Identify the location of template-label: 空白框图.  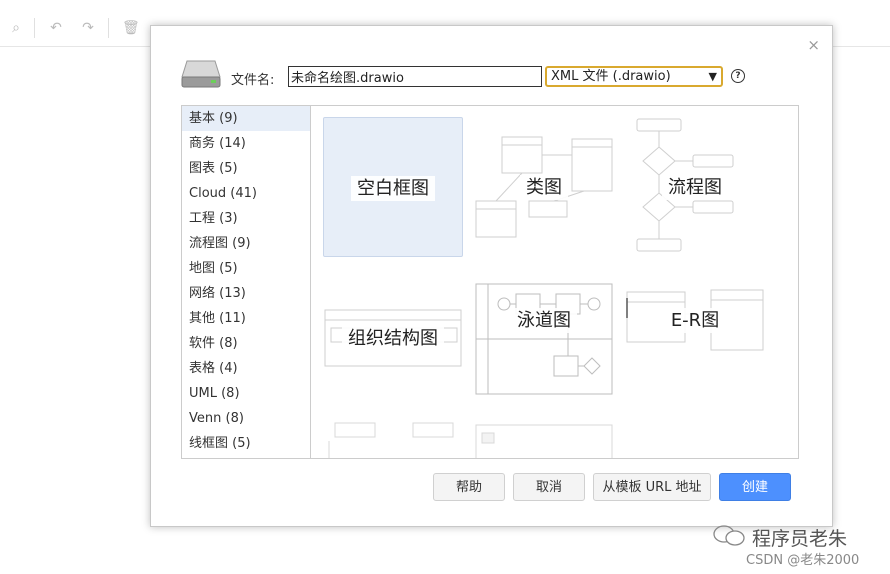
(393, 188).